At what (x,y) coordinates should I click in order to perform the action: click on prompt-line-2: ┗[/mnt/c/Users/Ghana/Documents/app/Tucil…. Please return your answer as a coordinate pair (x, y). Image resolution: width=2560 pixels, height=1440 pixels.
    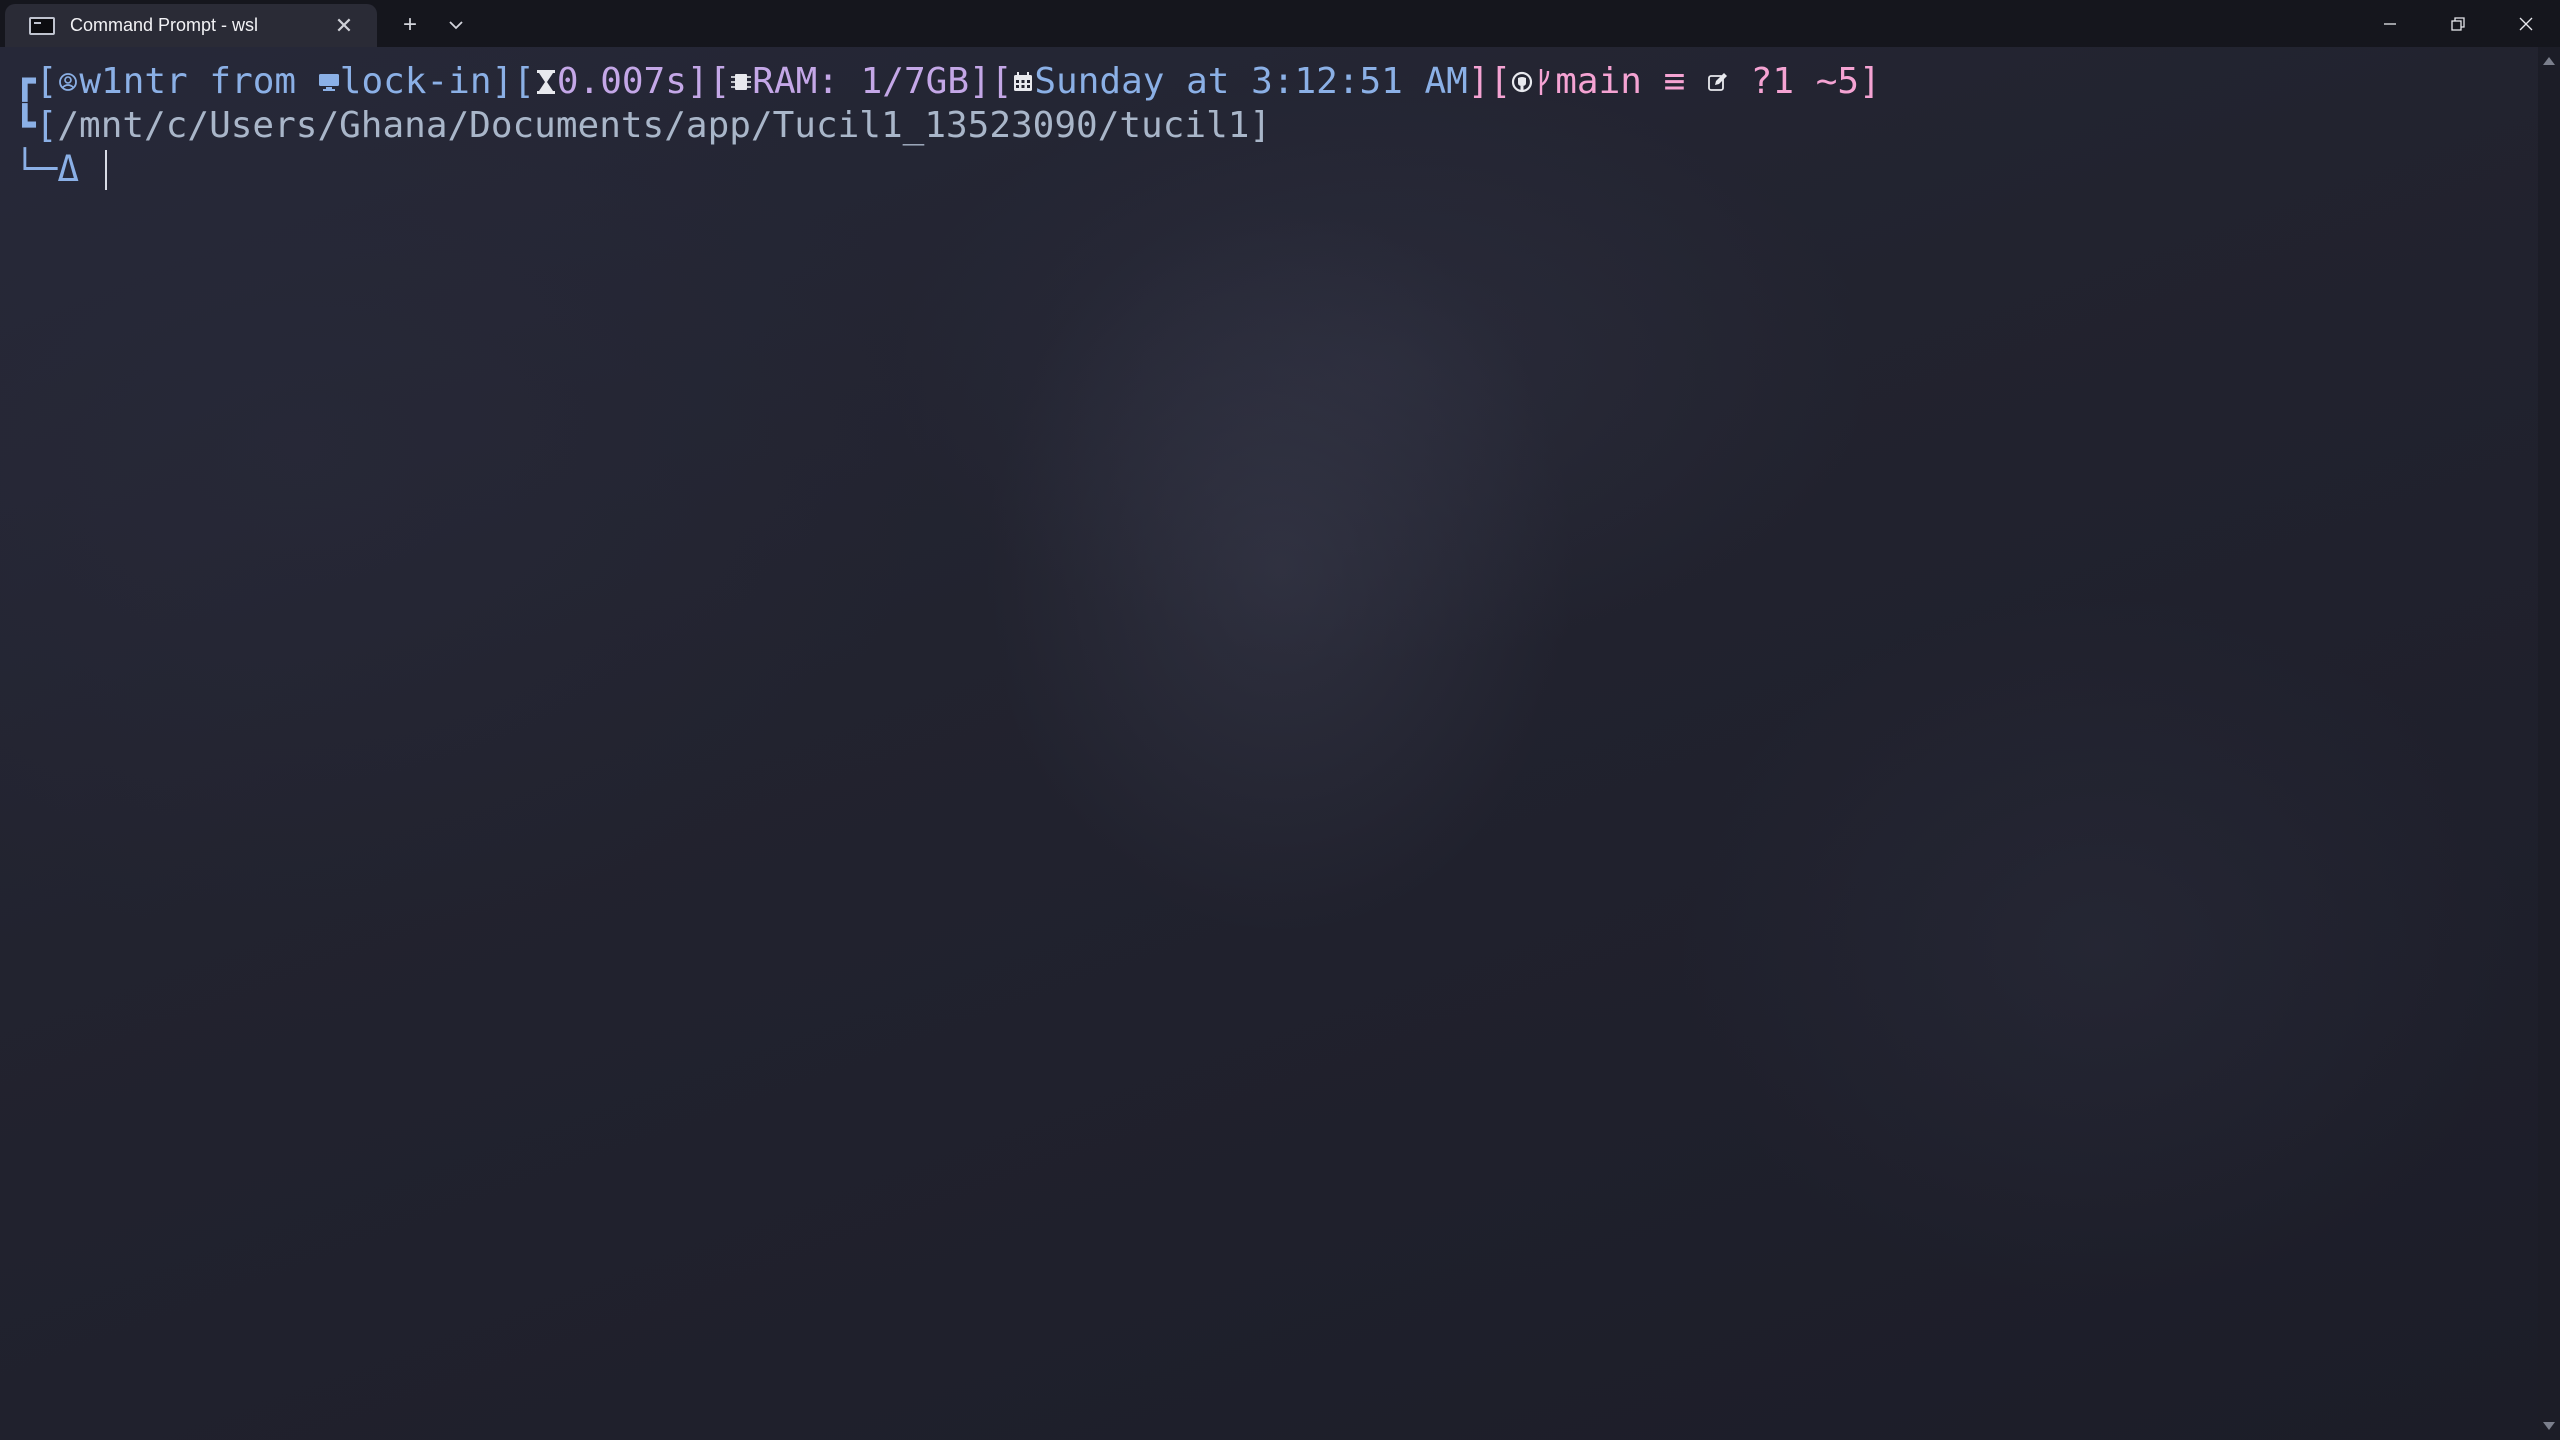
    Looking at the image, I should click on (1276, 126).